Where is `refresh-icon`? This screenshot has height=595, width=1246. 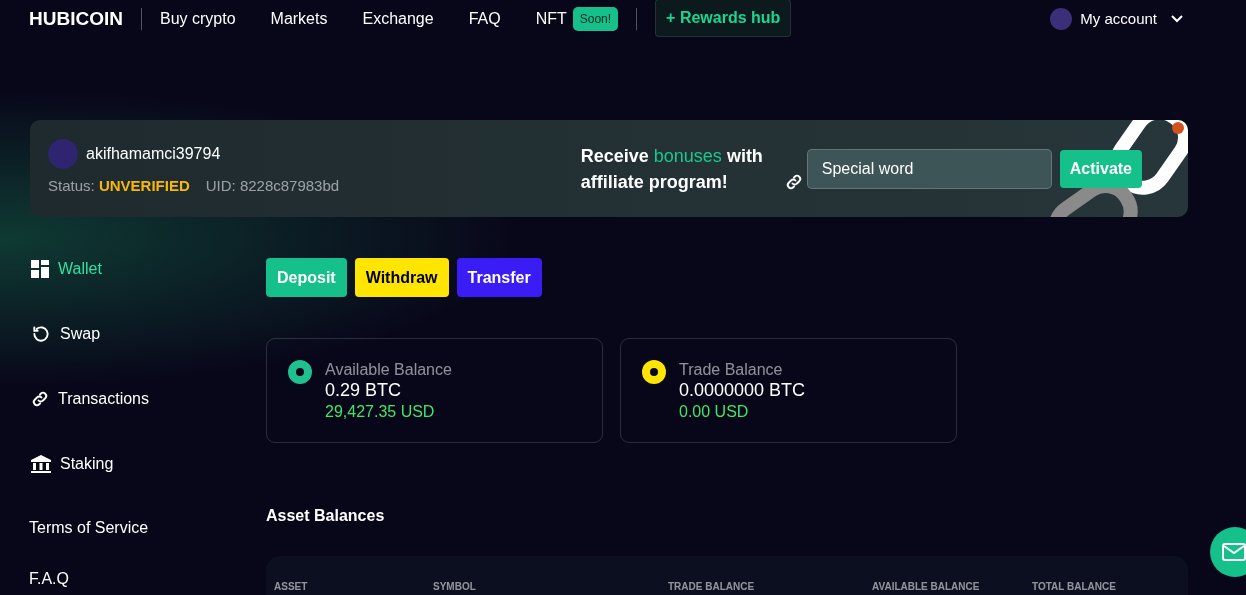 refresh-icon is located at coordinates (41, 334).